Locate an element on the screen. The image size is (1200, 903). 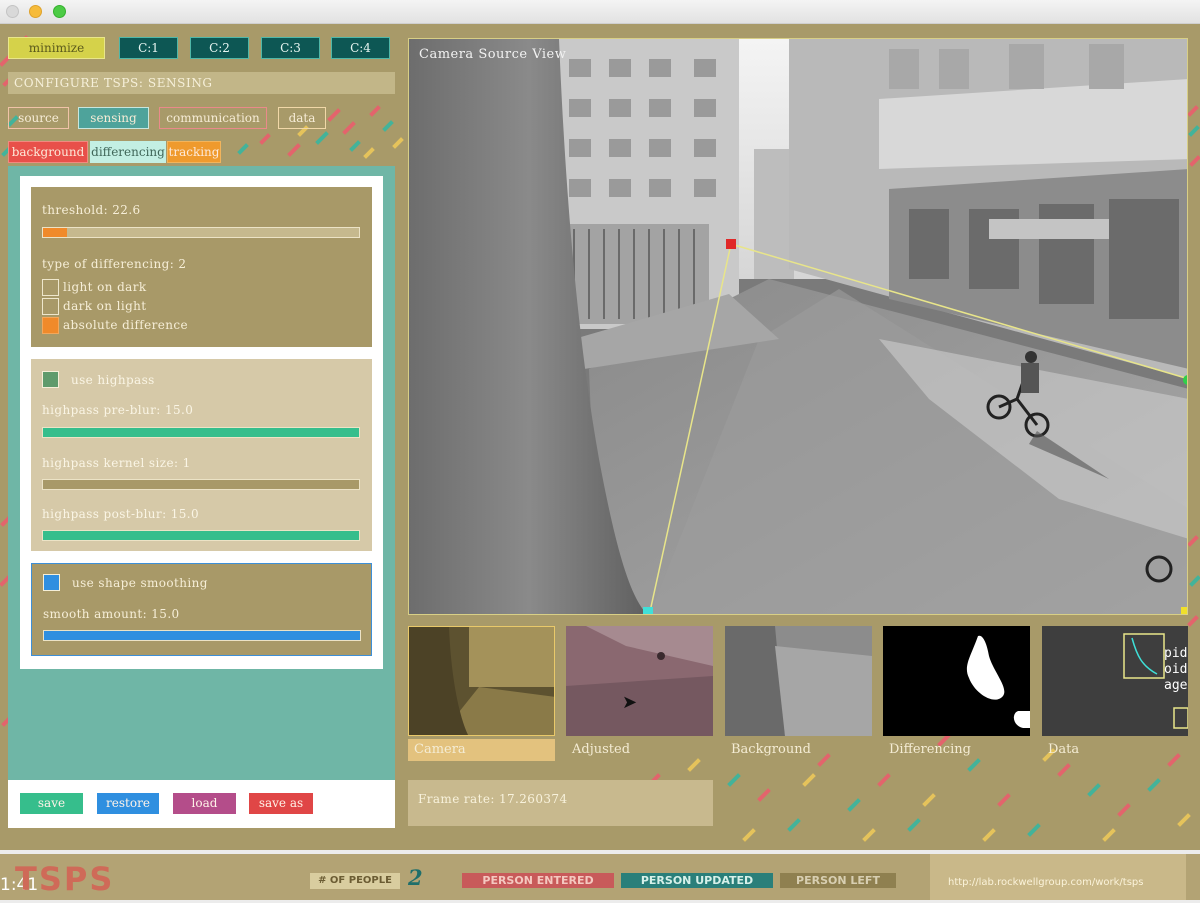
quad-handle-top-left is located at coordinates (731, 244).